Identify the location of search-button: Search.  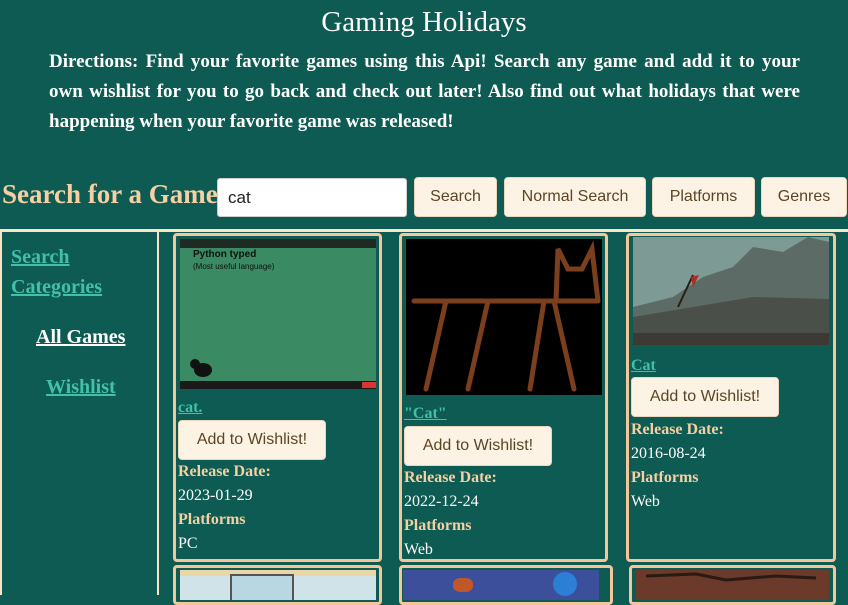
(455, 197).